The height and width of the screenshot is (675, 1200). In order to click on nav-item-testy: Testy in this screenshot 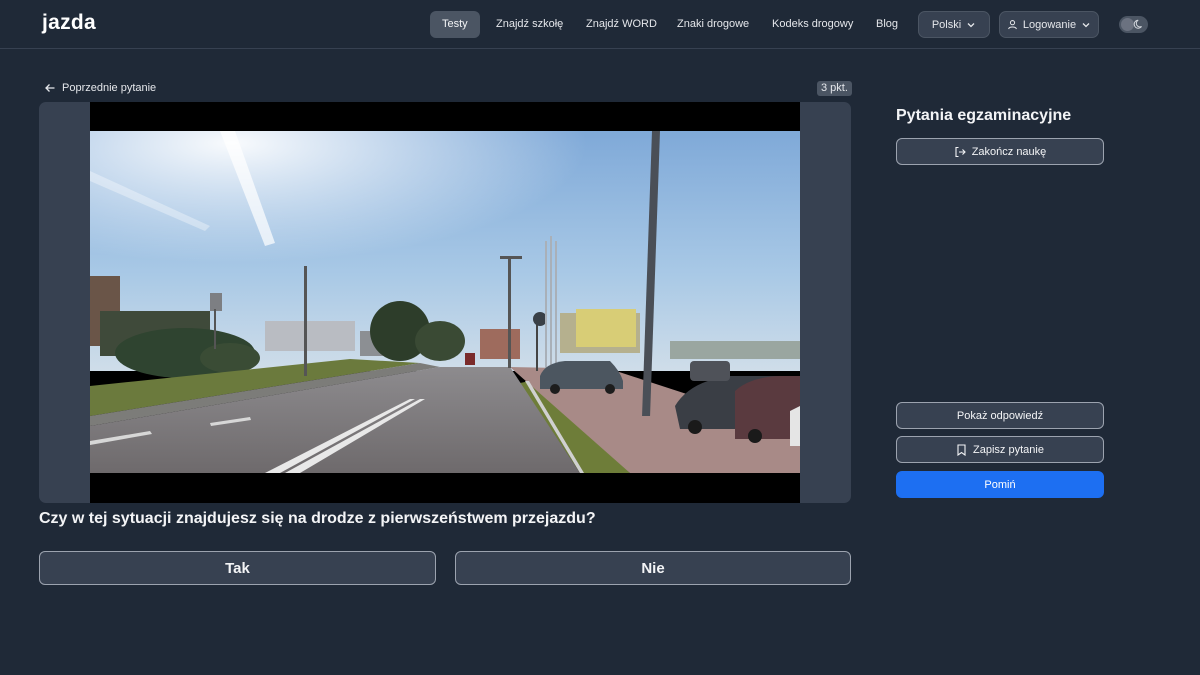, I will do `click(455, 24)`.